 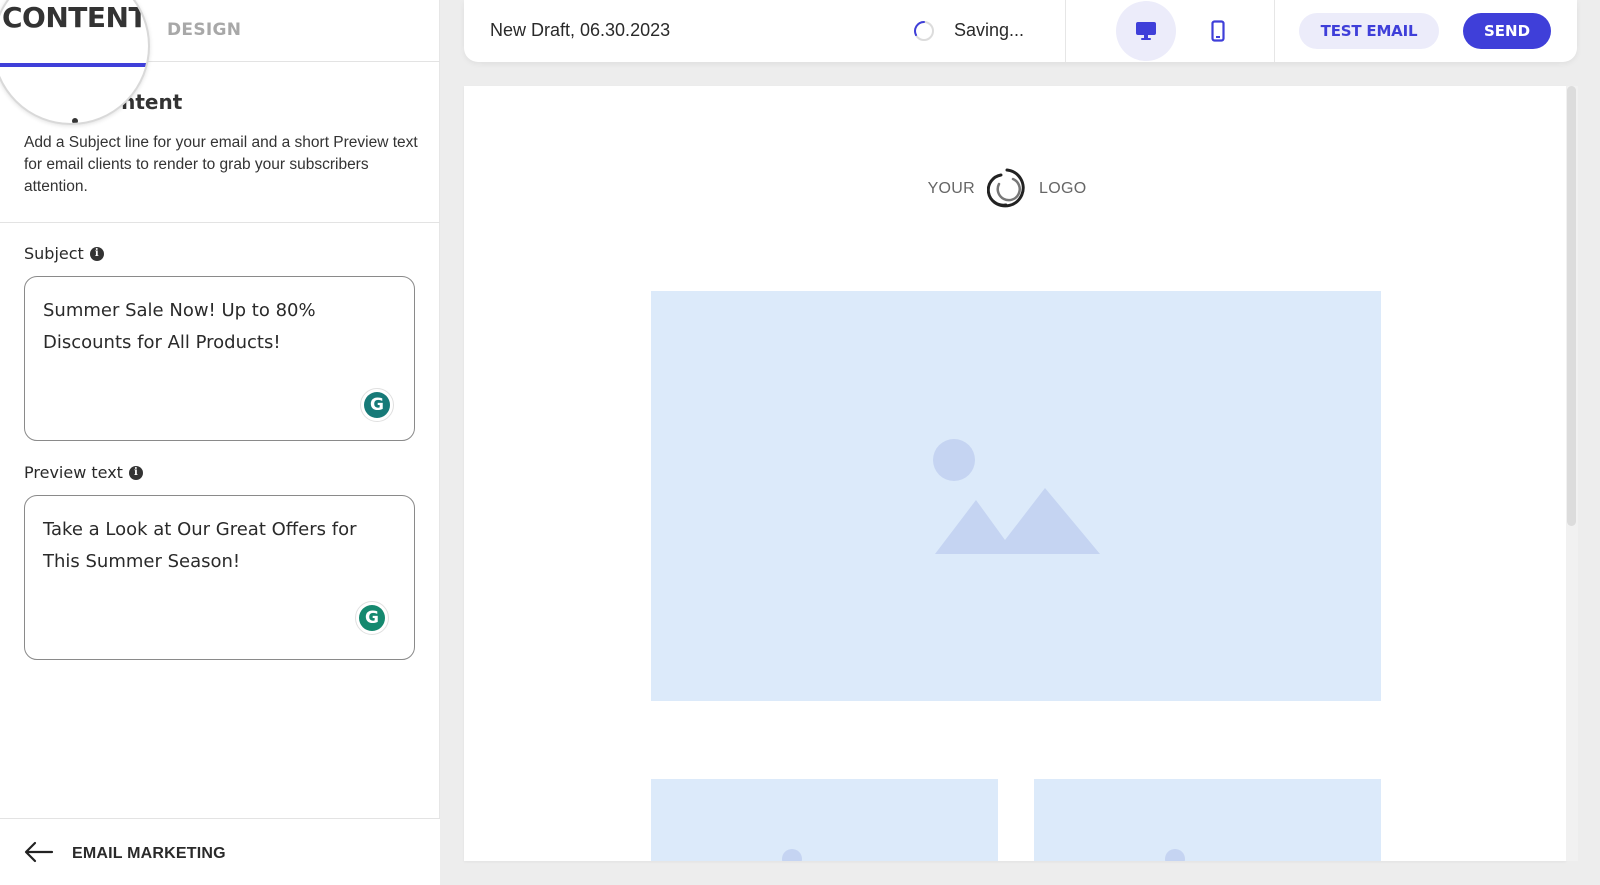 I want to click on send-button: SEND, so click(x=1507, y=31).